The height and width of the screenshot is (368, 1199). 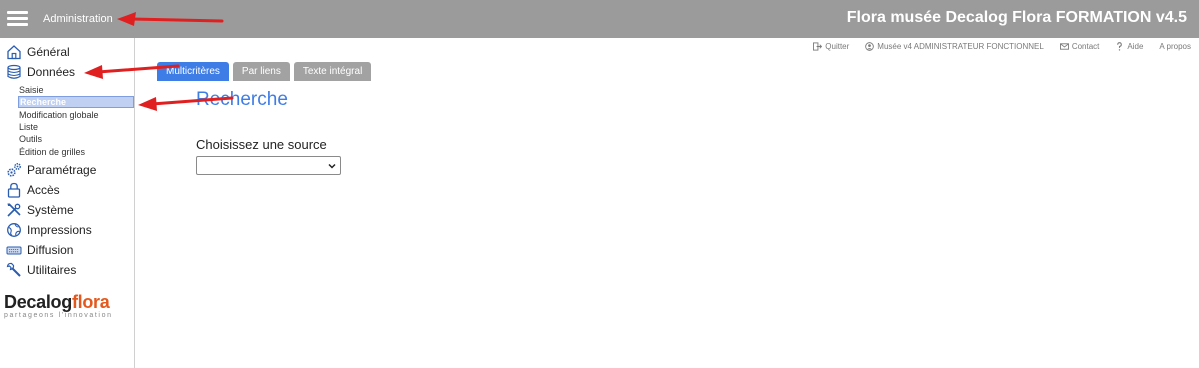 I want to click on decalog-flora-logo: Decalogflora partageons l'innovation, so click(x=68, y=305).